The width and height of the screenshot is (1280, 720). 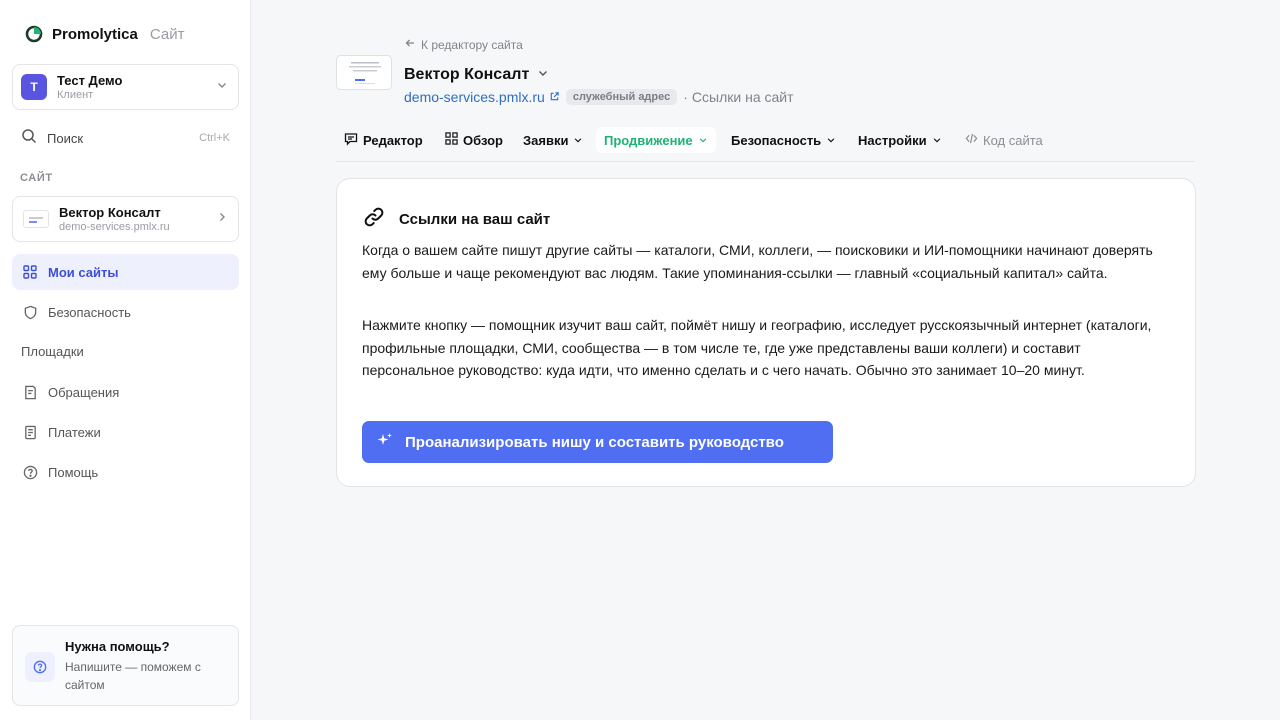 What do you see at coordinates (84, 392) in the screenshot?
I see `sidebar-item-label: Обращения` at bounding box center [84, 392].